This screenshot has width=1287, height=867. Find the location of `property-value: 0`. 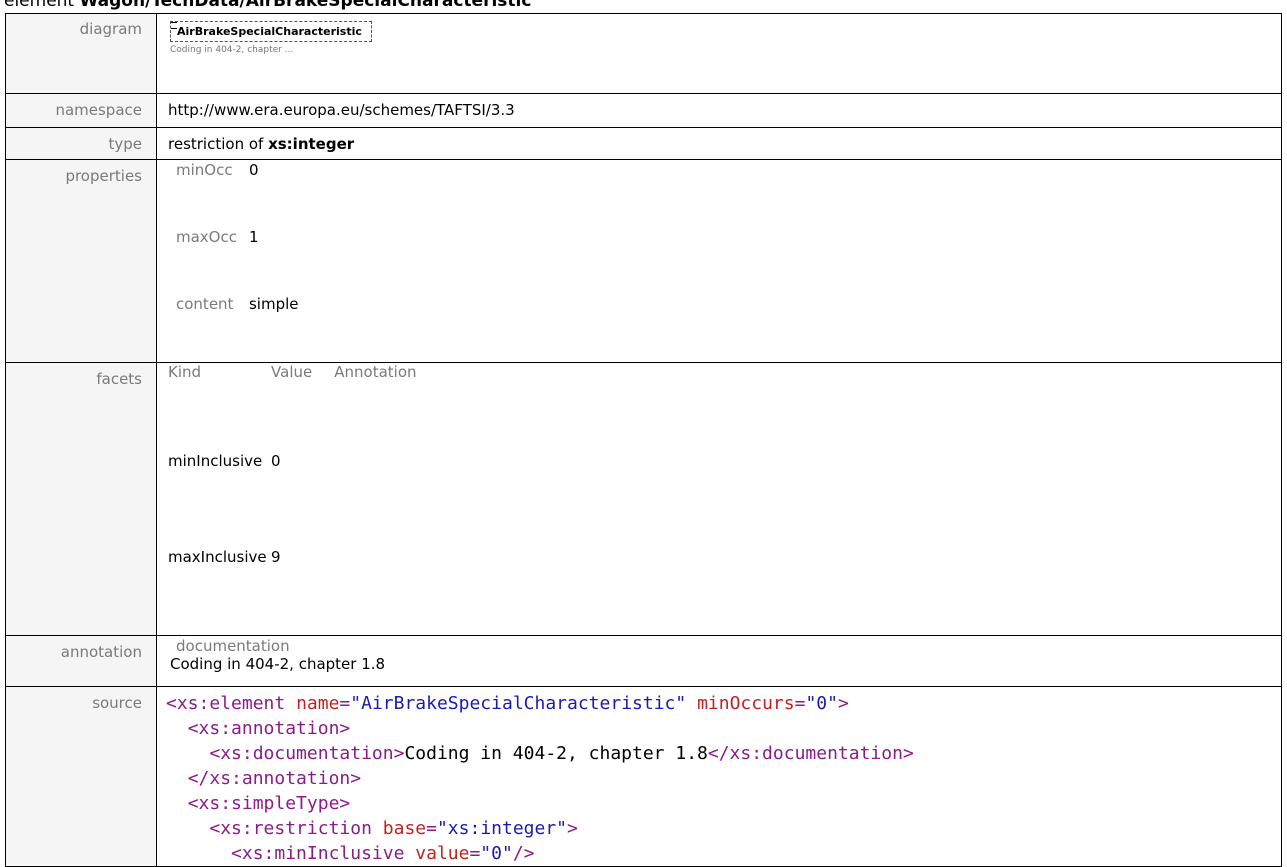

property-value: 0 is located at coordinates (253, 170).